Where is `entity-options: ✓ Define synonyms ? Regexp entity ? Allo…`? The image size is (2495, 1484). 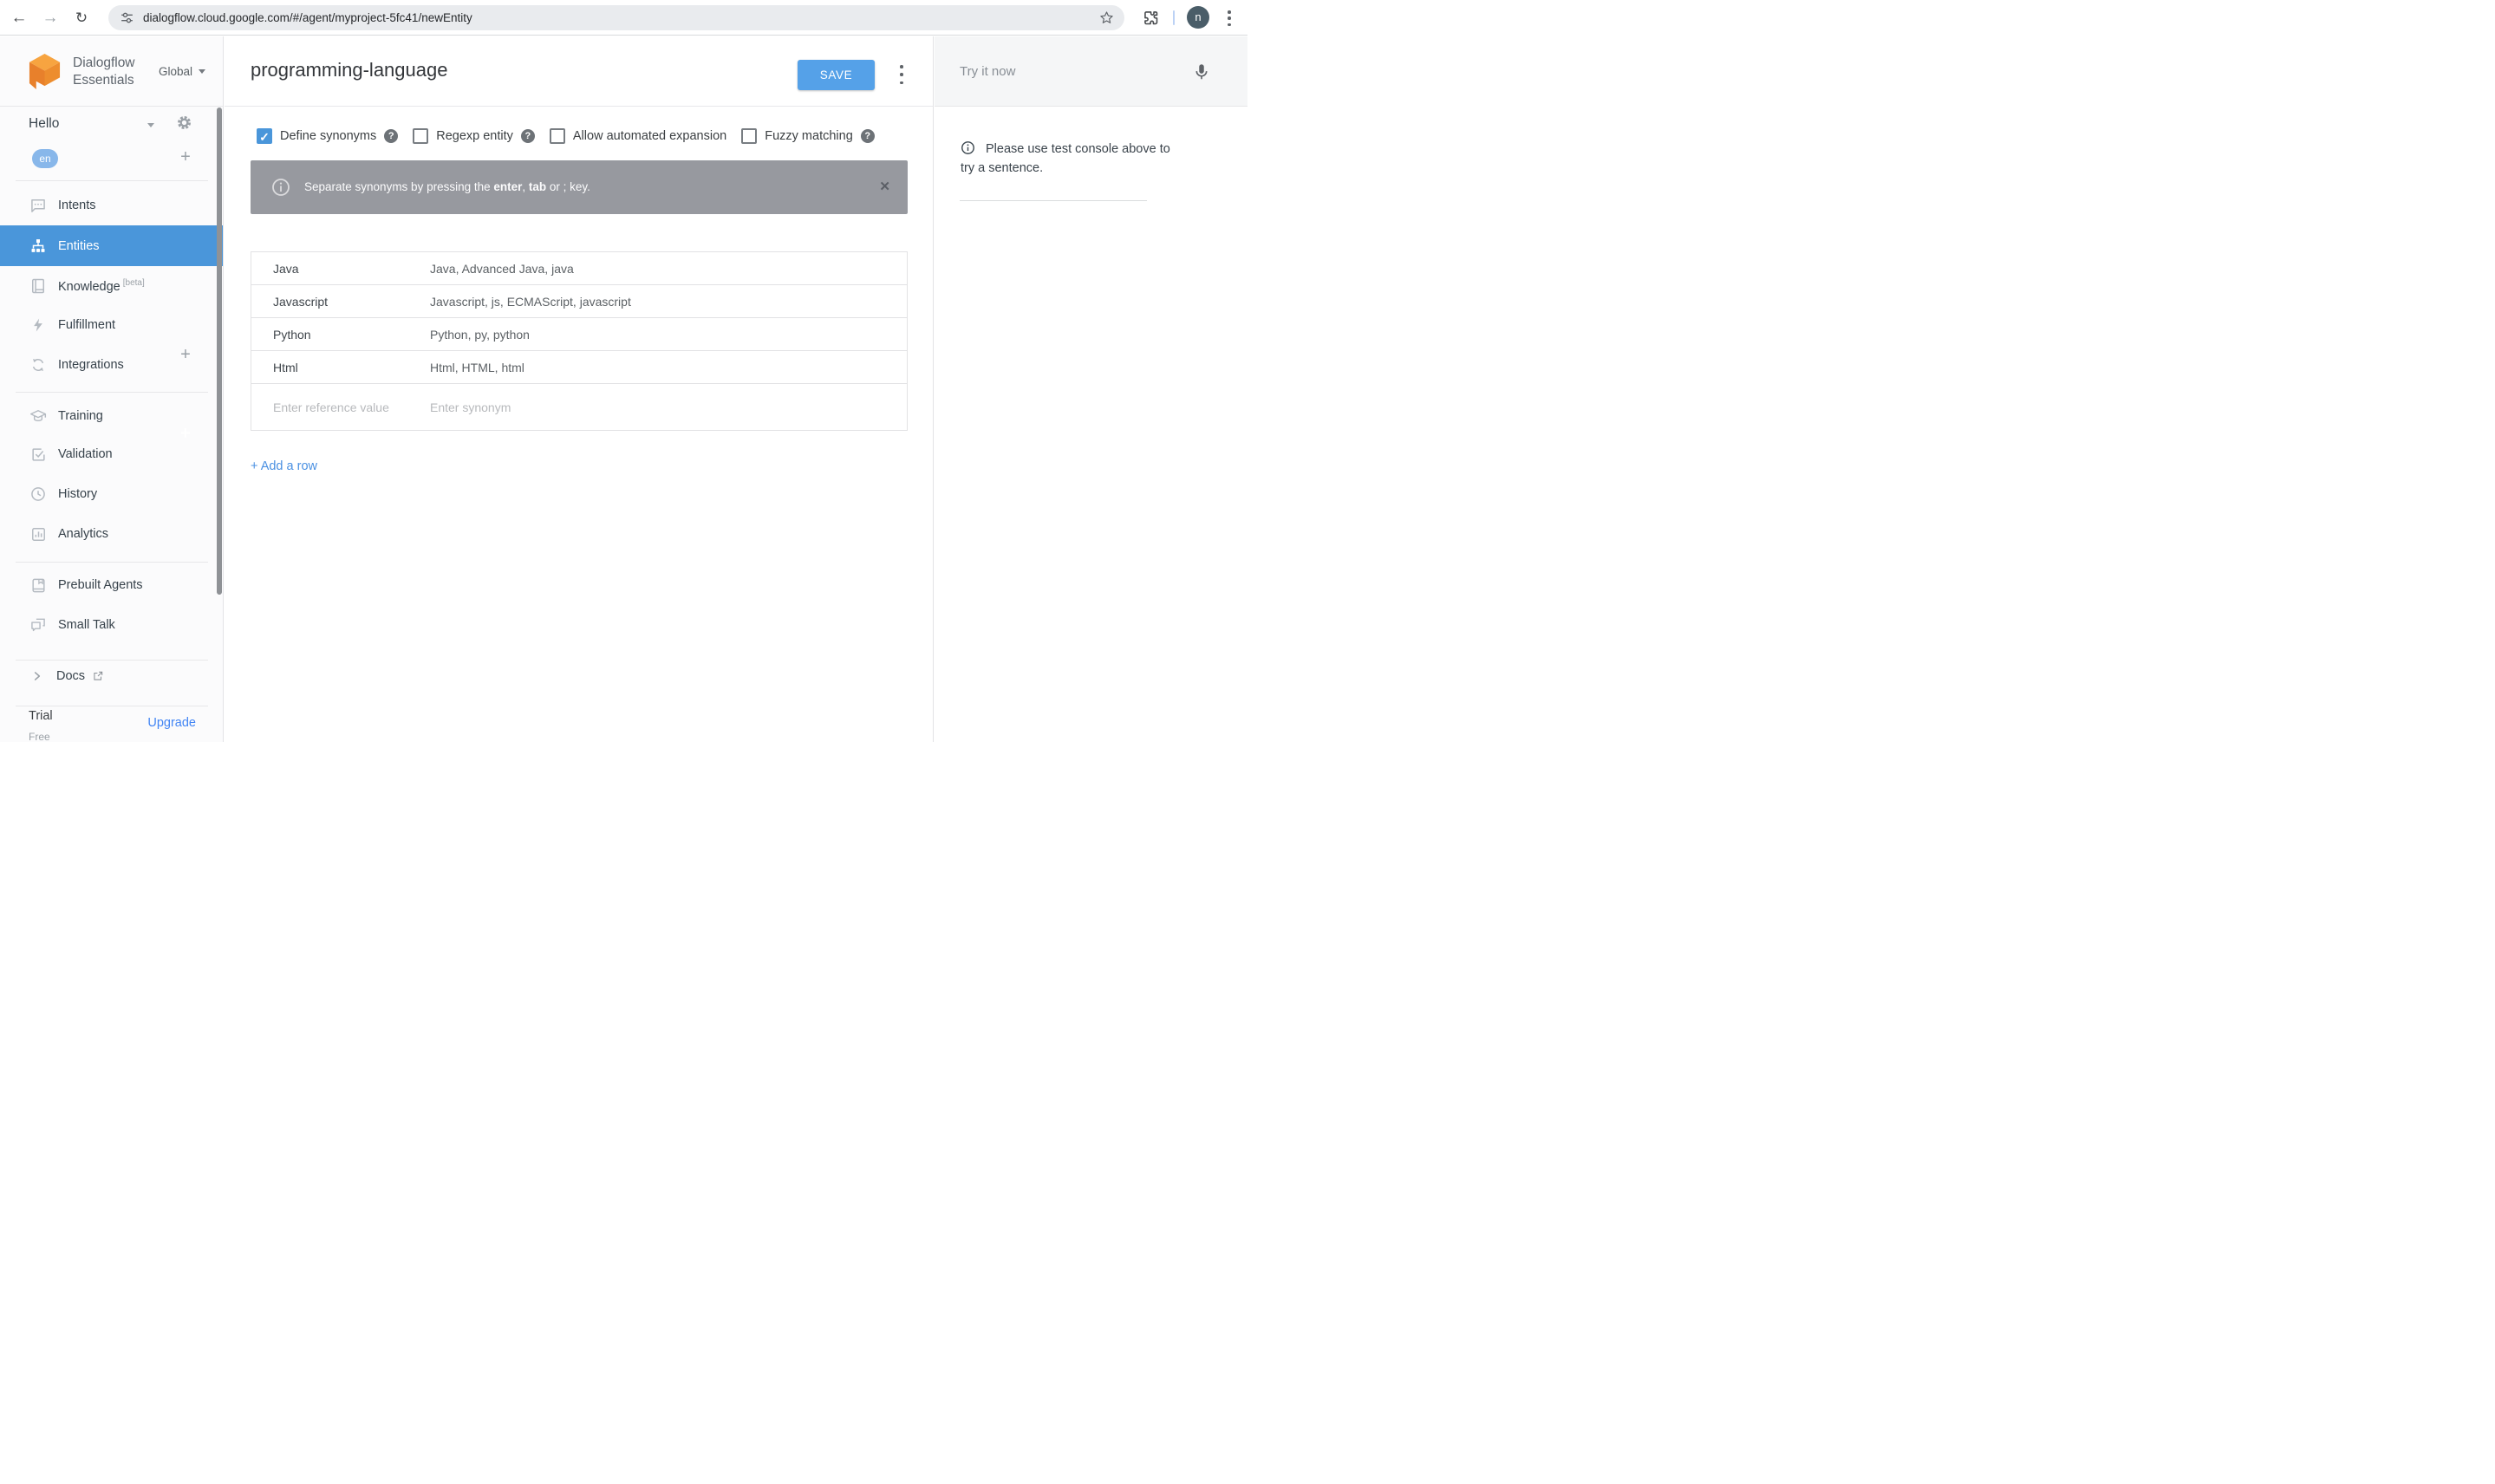
entity-options: ✓ Define synonyms ? Regexp entity ? Allo… is located at coordinates (566, 136).